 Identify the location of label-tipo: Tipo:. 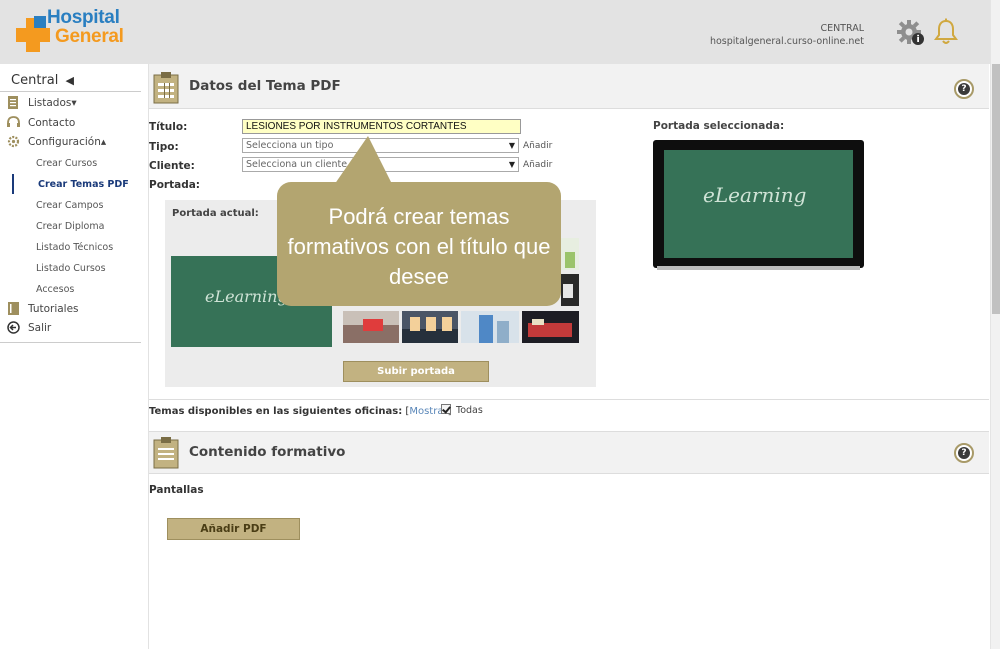
(164, 147).